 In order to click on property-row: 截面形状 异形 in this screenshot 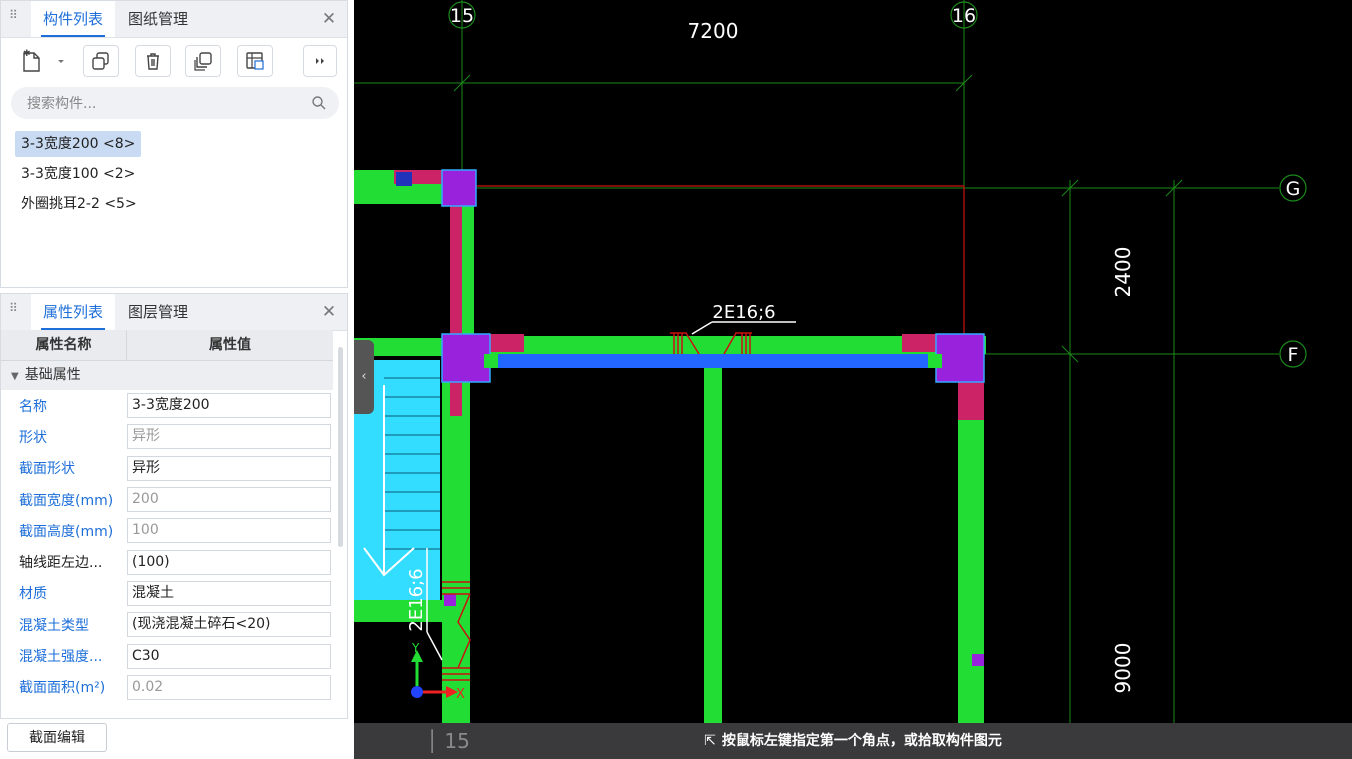, I will do `click(167, 468)`.